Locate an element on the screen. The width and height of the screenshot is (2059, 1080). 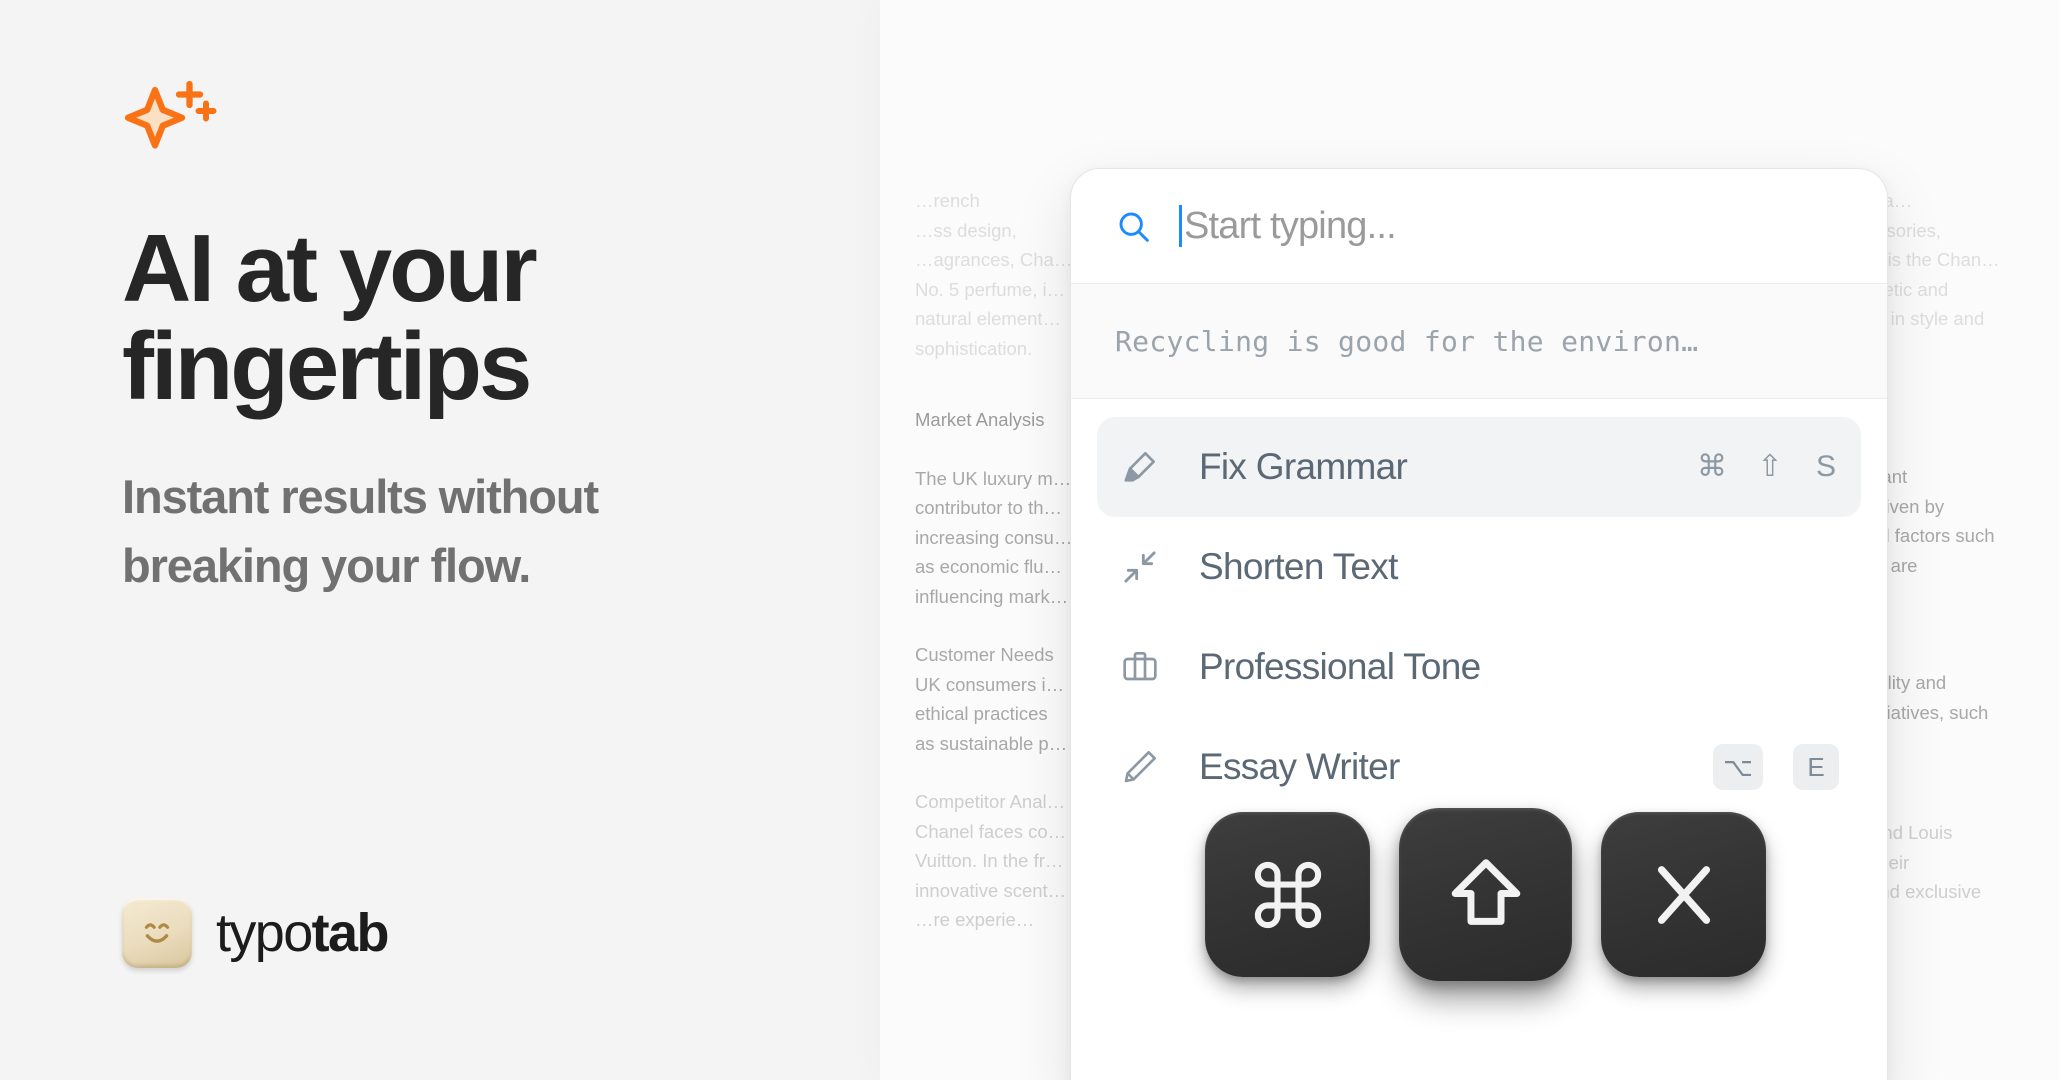
command-shortcut: ⌥ E is located at coordinates (1776, 767).